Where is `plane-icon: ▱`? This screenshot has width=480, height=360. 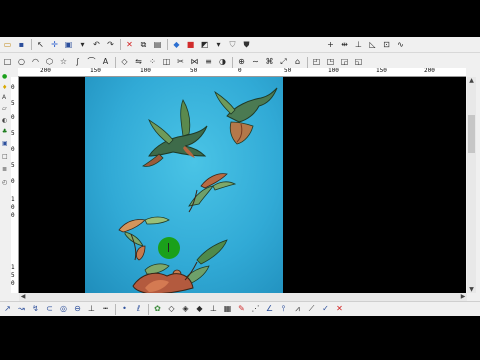 plane-icon: ▱ is located at coordinates (5, 109).